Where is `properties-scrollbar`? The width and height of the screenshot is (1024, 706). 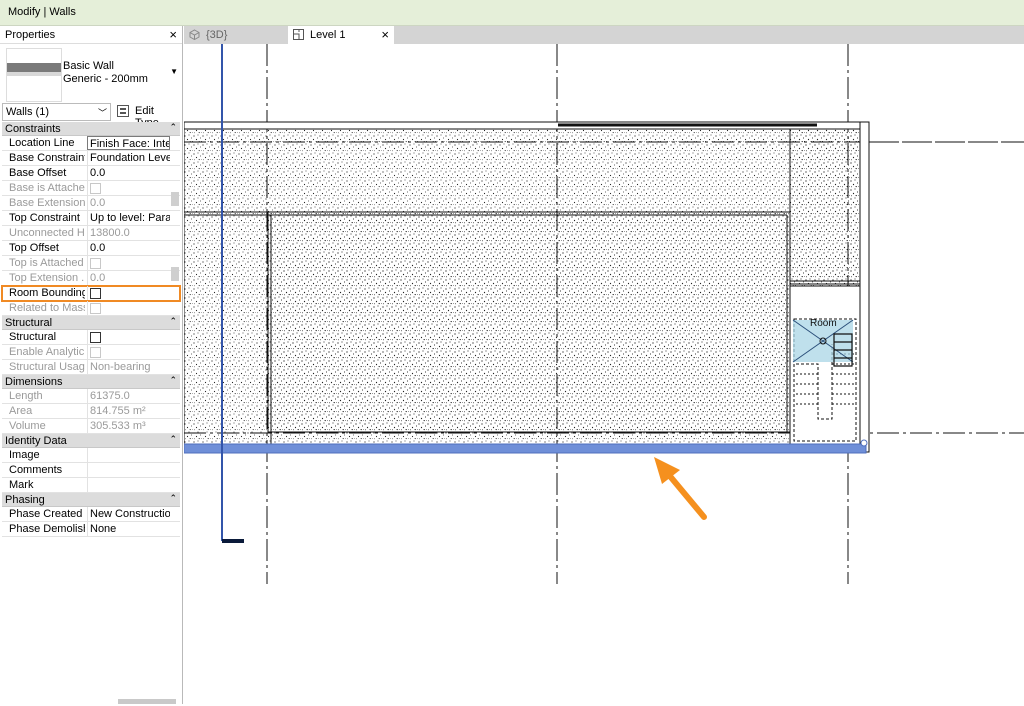 properties-scrollbar is located at coordinates (175, 436).